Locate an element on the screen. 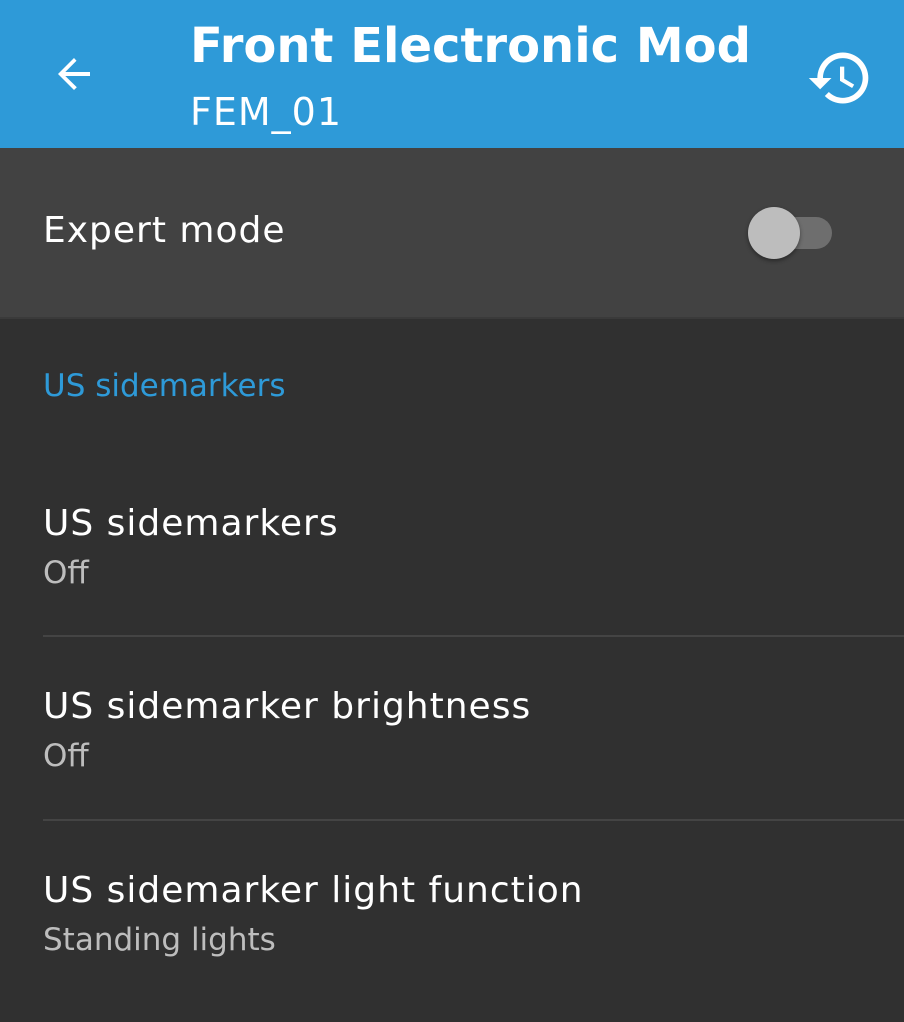 The image size is (904, 1022). switch-thumb is located at coordinates (774, 233).